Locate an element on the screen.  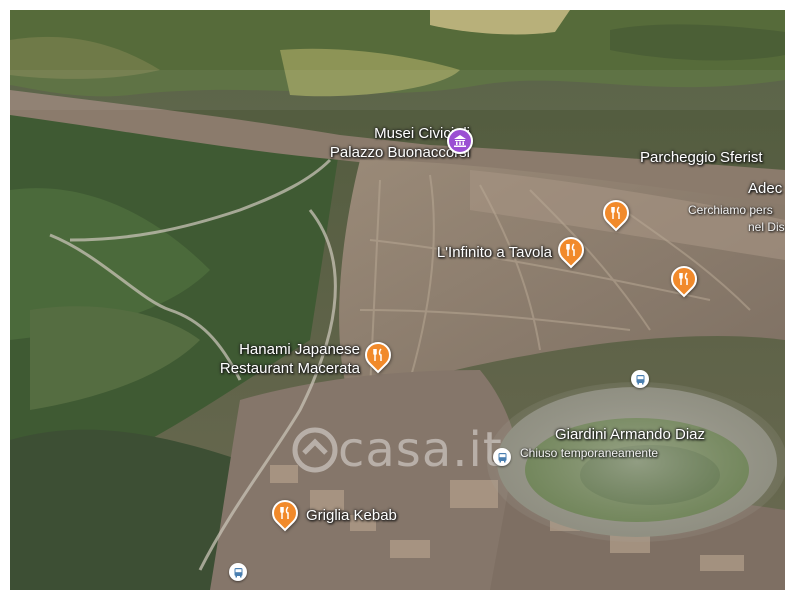
giardini-status: Chiuso temporaneamente is located at coordinates (589, 453).